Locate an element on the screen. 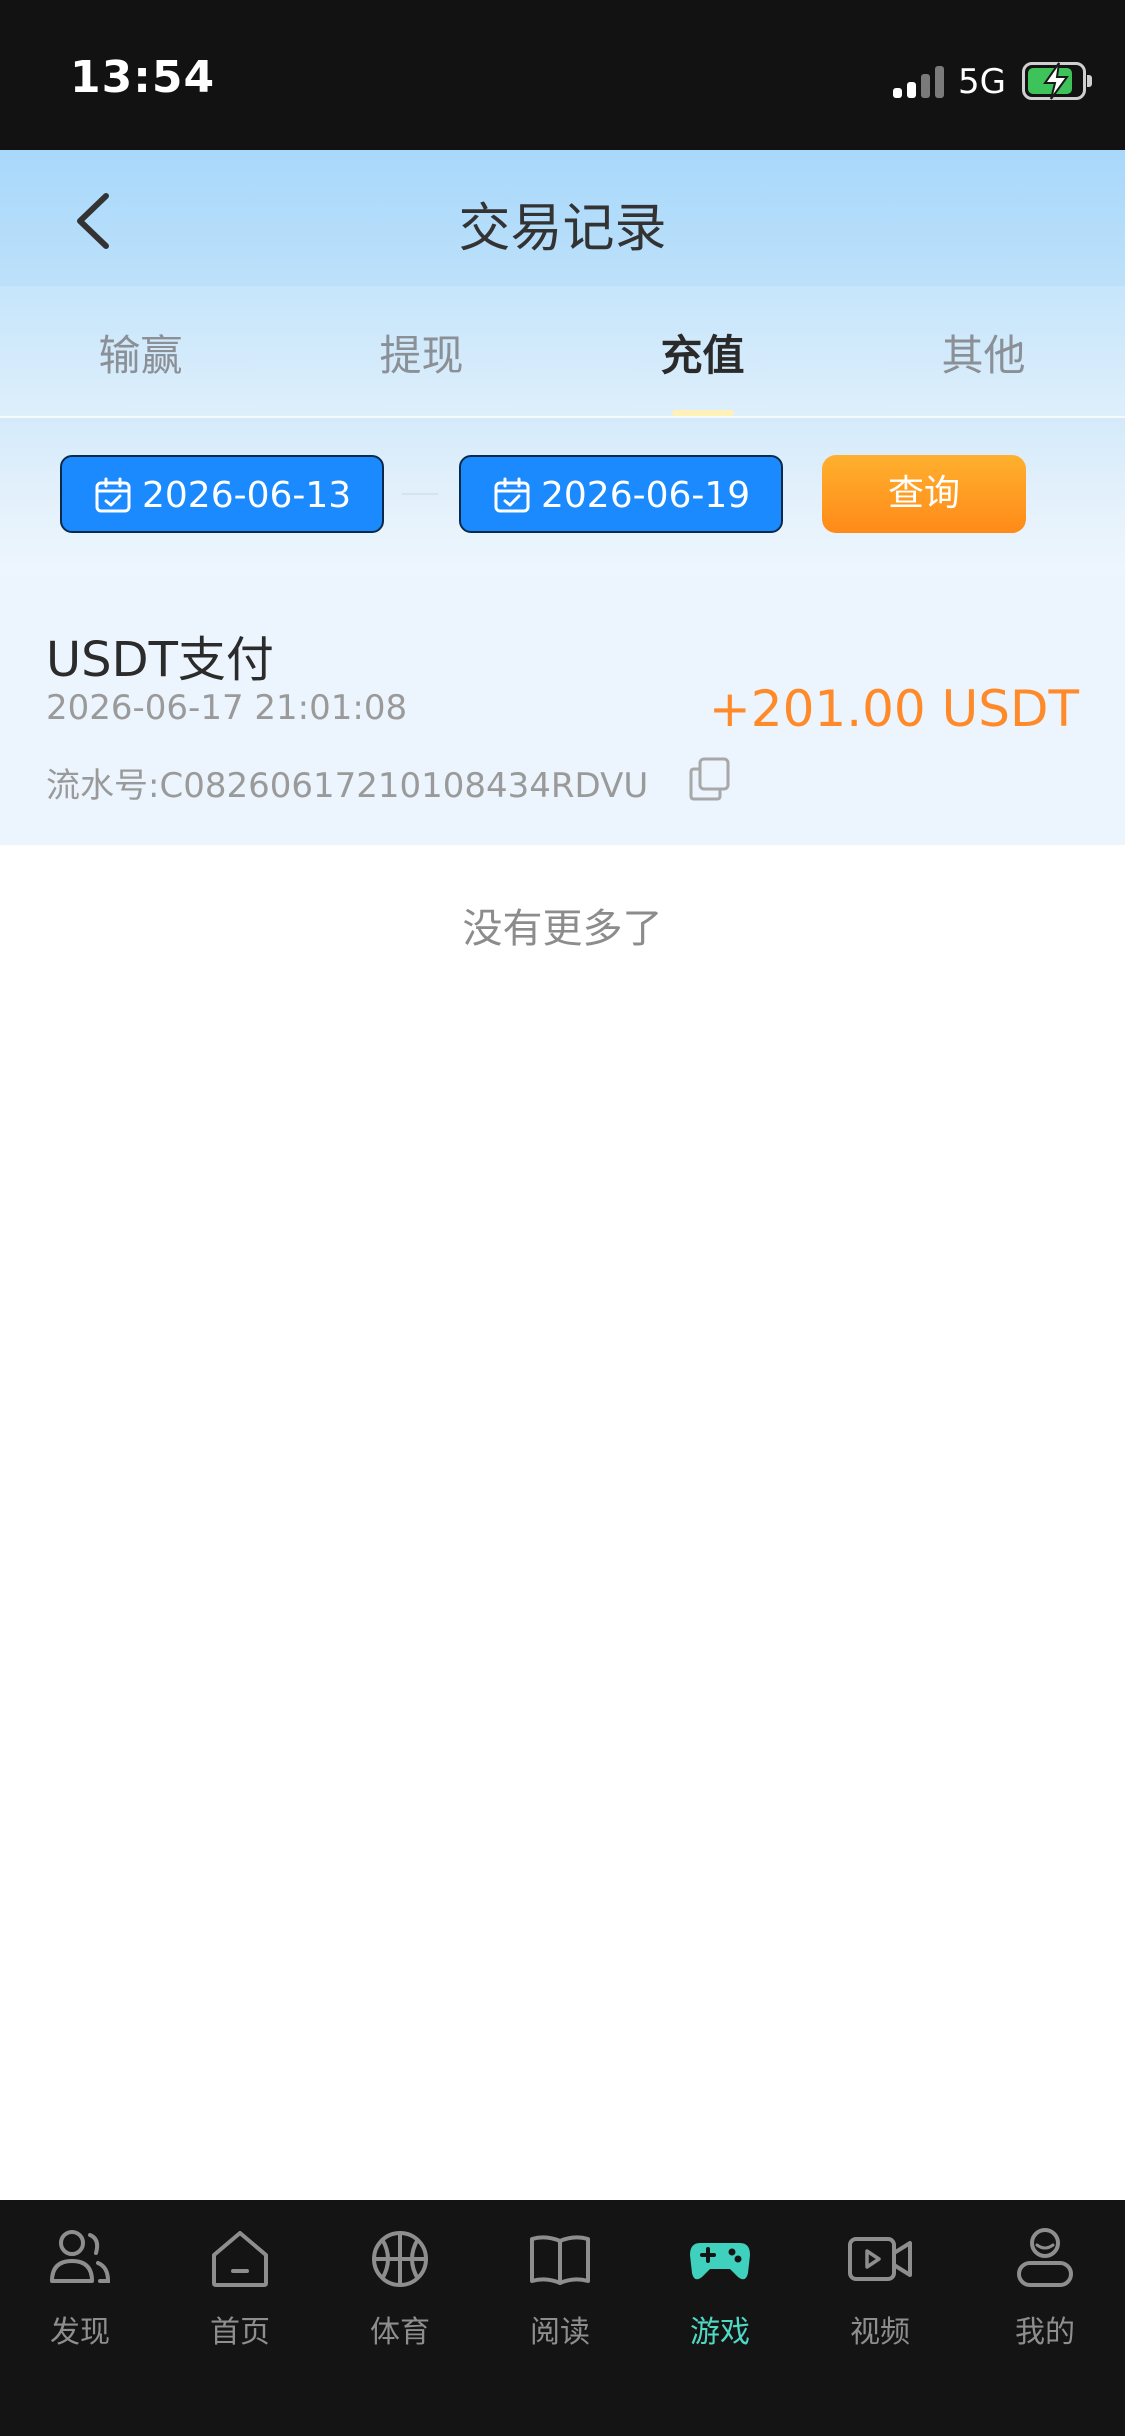 Image resolution: width=1125 pixels, height=2436 pixels. users-icon is located at coordinates (80, 2256).